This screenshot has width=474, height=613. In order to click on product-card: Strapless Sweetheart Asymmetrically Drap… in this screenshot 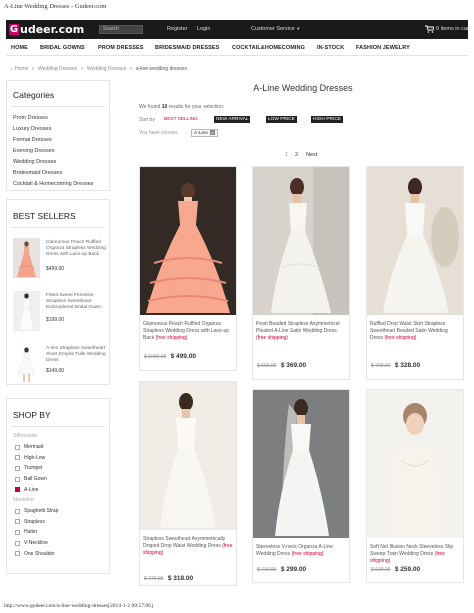, I will do `click(188, 483)`.